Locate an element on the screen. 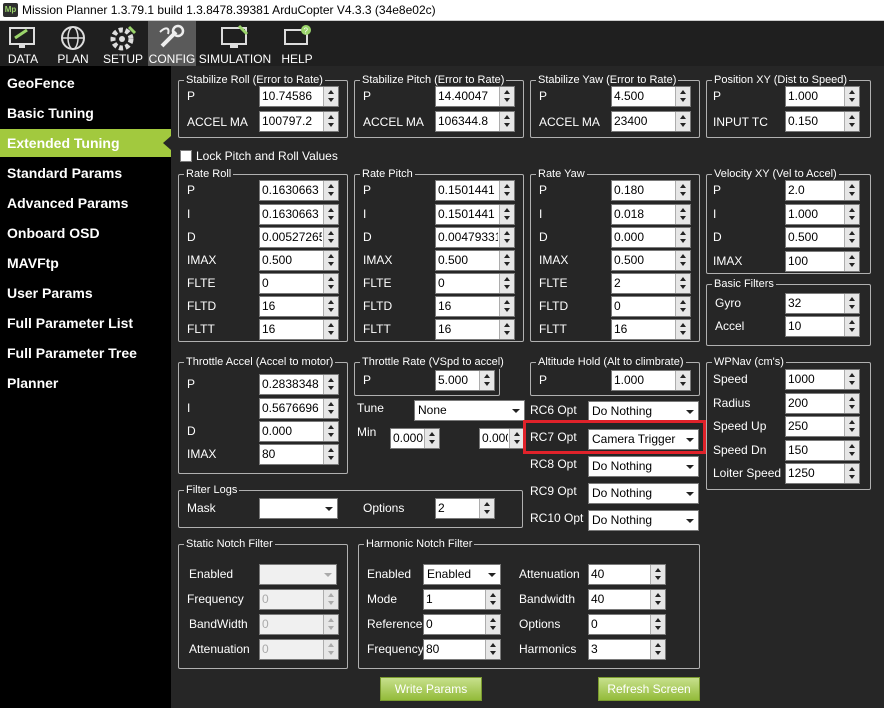 This screenshot has height=708, width=884. filter-logs-mask-select is located at coordinates (298, 508).